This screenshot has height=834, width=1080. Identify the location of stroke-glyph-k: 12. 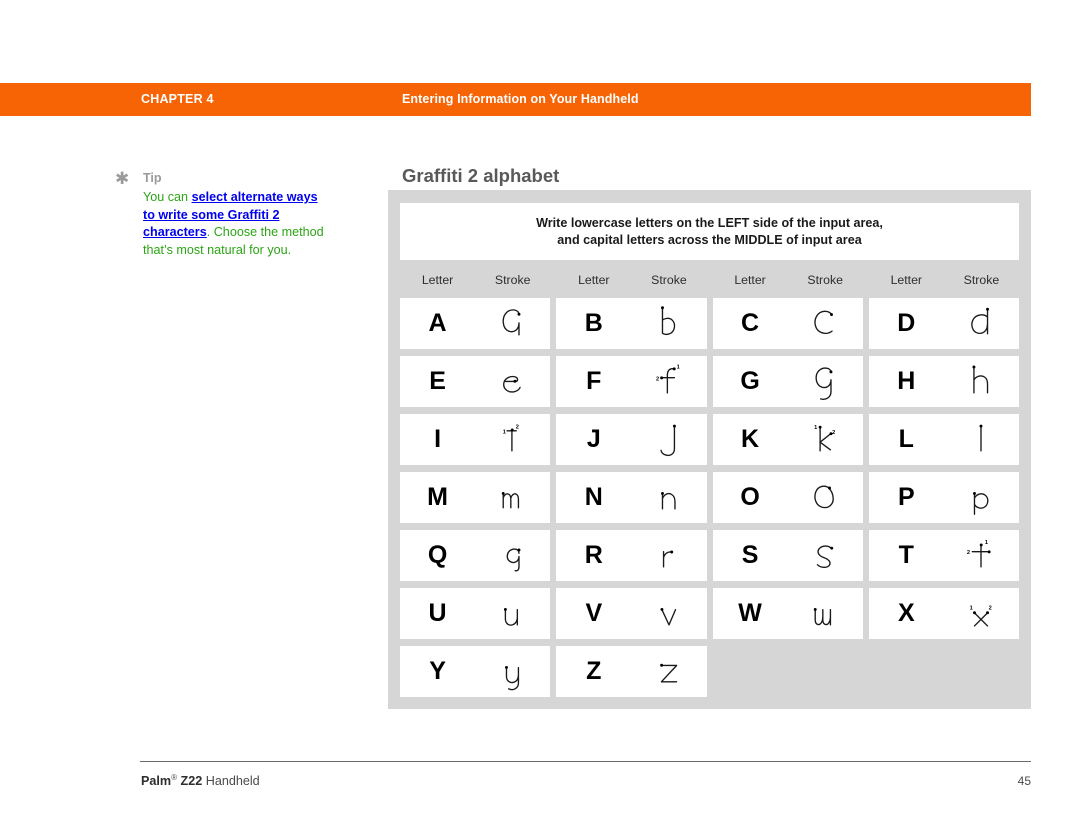
(825, 440).